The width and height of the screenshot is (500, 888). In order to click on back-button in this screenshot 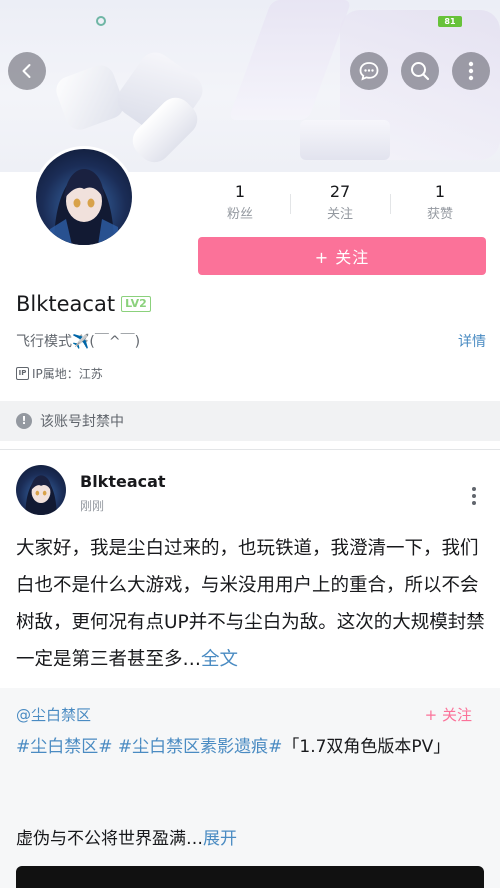, I will do `click(27, 71)`.